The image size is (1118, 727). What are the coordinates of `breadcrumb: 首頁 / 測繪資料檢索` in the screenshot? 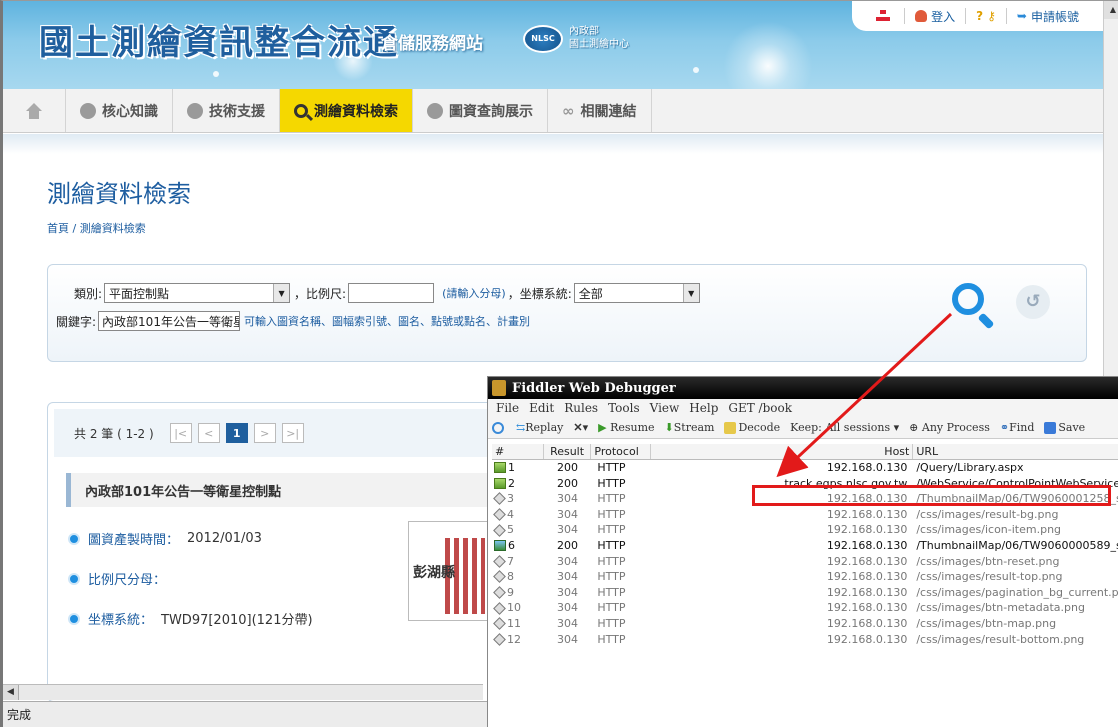 It's located at (96, 228).